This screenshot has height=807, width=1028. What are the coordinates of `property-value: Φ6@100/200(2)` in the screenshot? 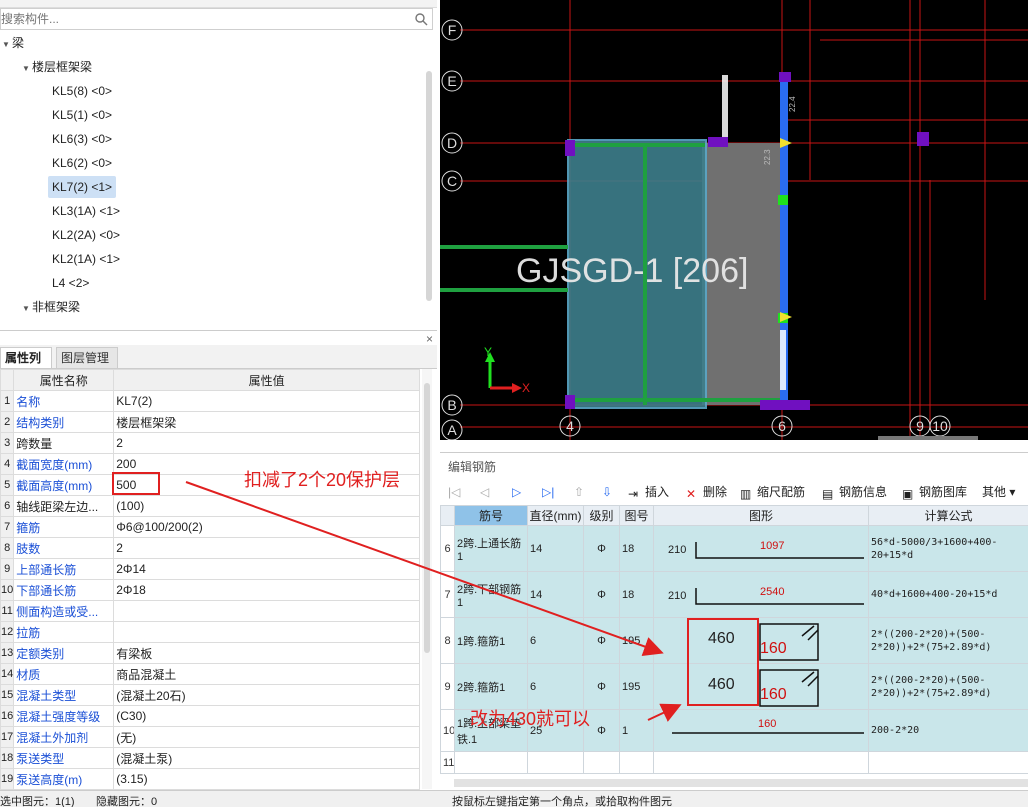 It's located at (266, 527).